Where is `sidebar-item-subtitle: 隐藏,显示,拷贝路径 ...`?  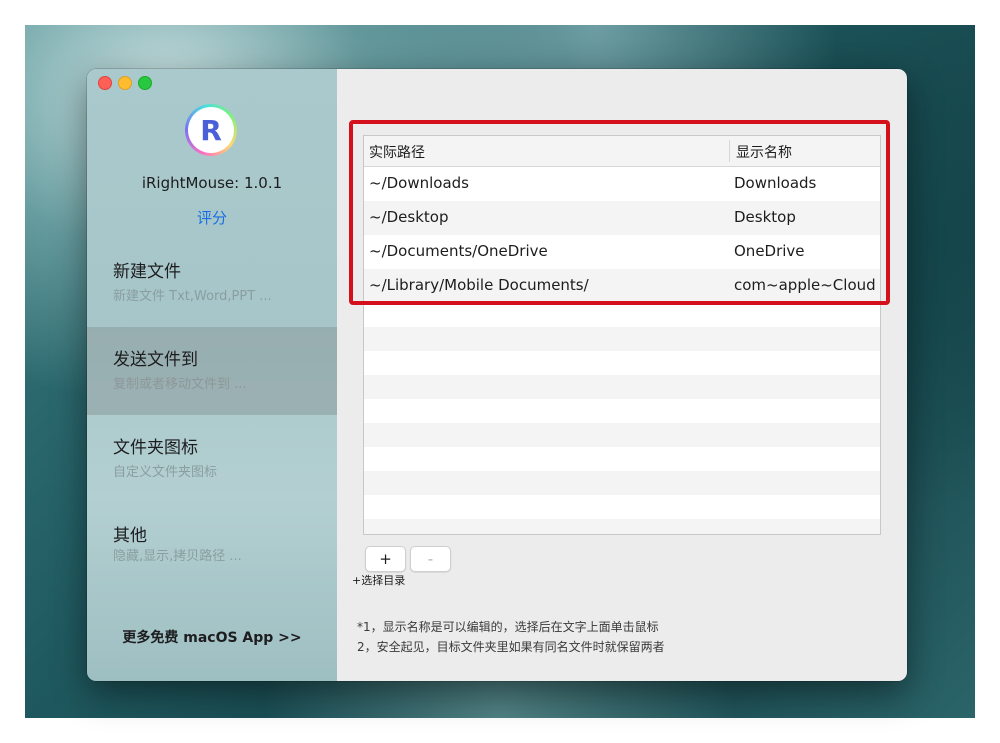
sidebar-item-subtitle: 隐藏,显示,拷贝路径 ... is located at coordinates (177, 556).